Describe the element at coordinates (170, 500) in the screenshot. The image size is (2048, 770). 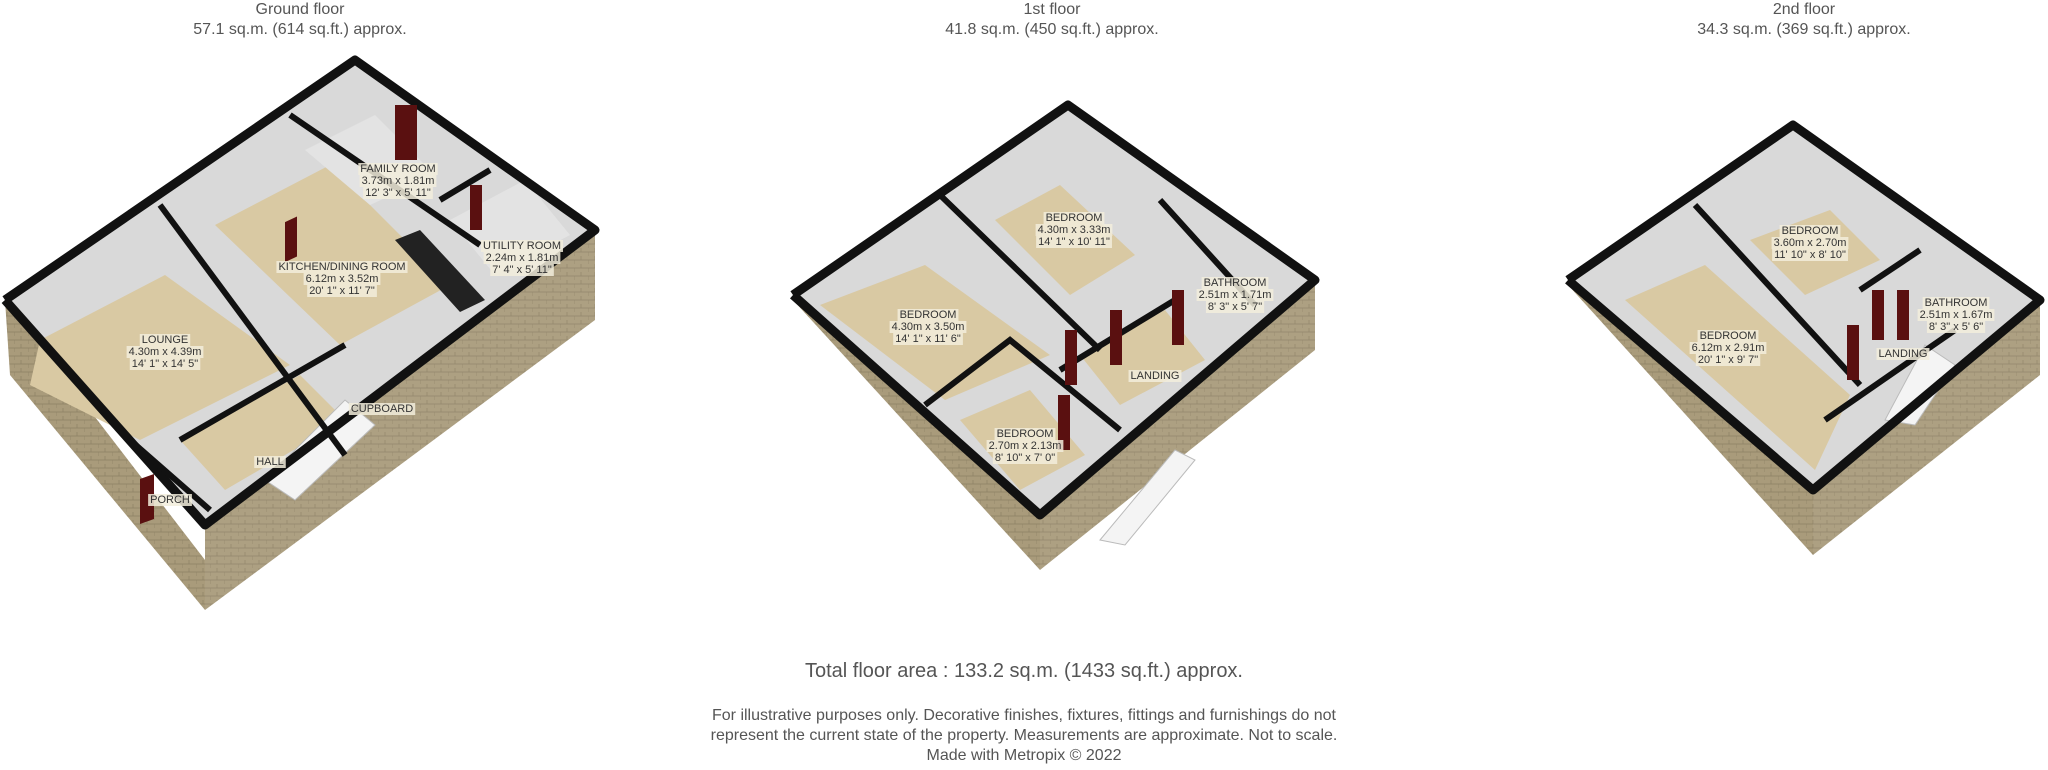
I see `porch-label: PORCH` at that location.